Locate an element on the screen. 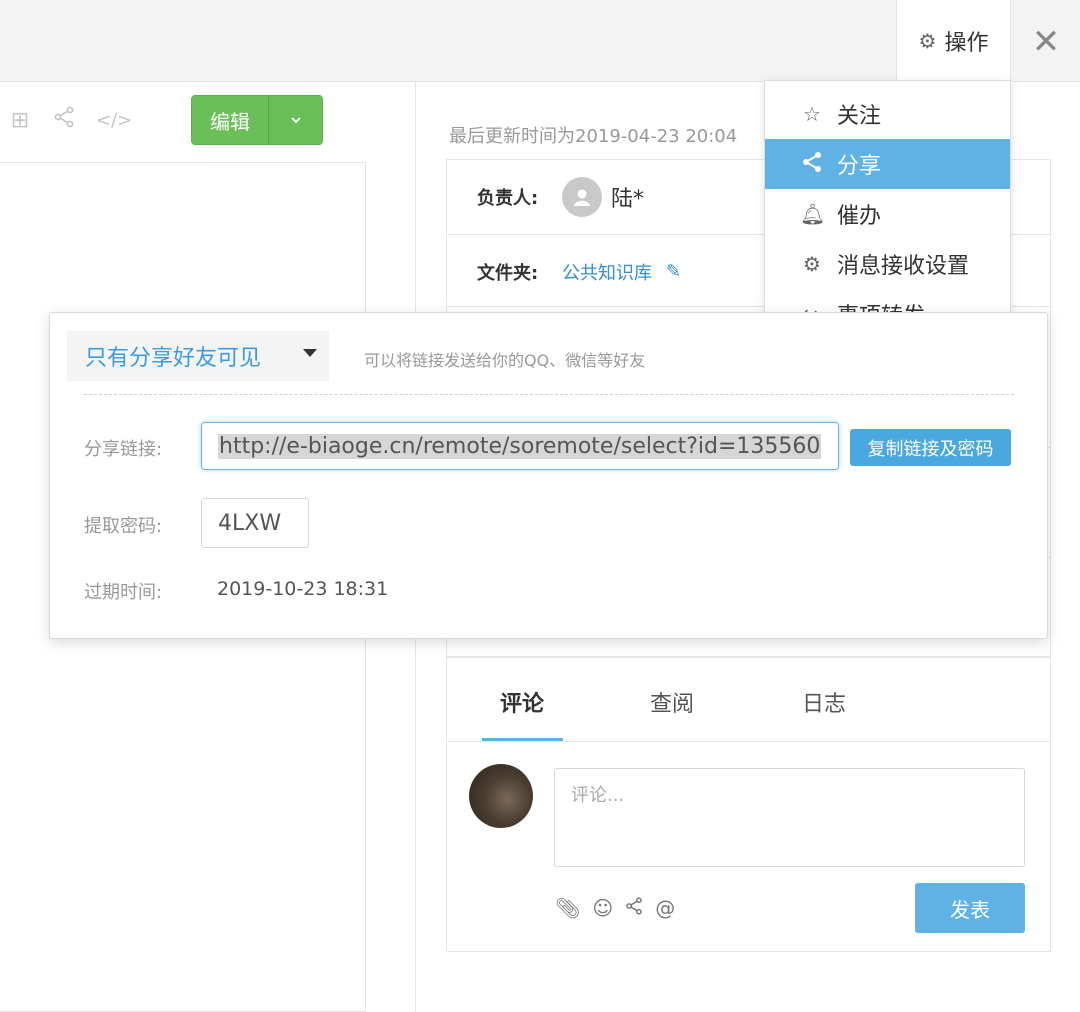 The width and height of the screenshot is (1080, 1012). mention-icon: @ is located at coordinates (665, 908).